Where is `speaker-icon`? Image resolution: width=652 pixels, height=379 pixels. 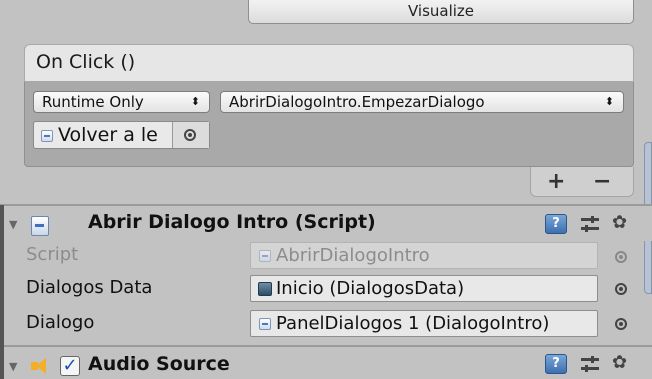 speaker-icon is located at coordinates (41, 366).